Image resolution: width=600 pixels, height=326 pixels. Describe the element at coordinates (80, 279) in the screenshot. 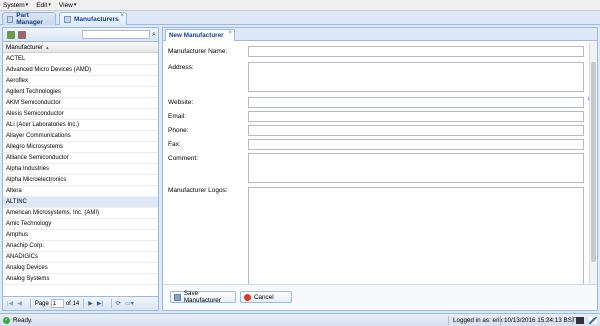

I see `table-row: Analog Systems` at that location.